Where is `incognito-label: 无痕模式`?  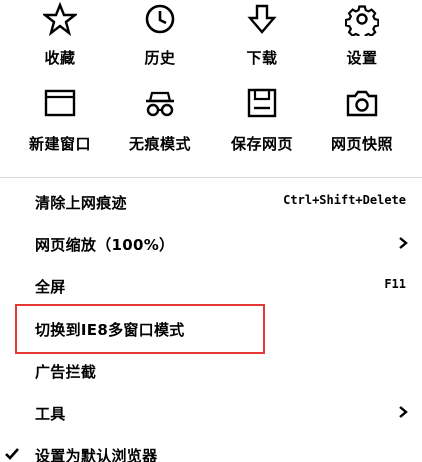
incognito-label: 无痕模式 is located at coordinates (159, 144).